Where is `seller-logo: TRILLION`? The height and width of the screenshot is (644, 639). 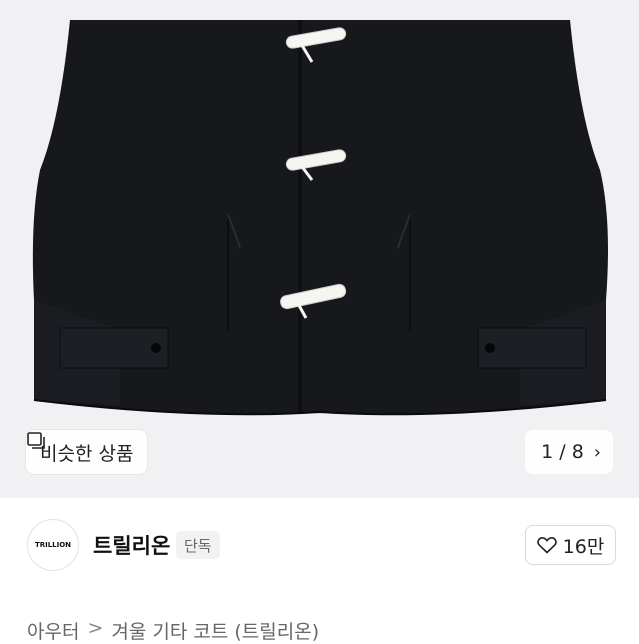 seller-logo: TRILLION is located at coordinates (53, 545).